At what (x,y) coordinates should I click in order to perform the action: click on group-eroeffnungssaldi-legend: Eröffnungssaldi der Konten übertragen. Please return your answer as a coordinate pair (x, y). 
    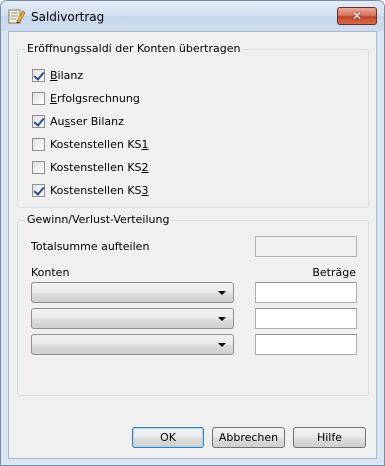
    Looking at the image, I should click on (134, 48).